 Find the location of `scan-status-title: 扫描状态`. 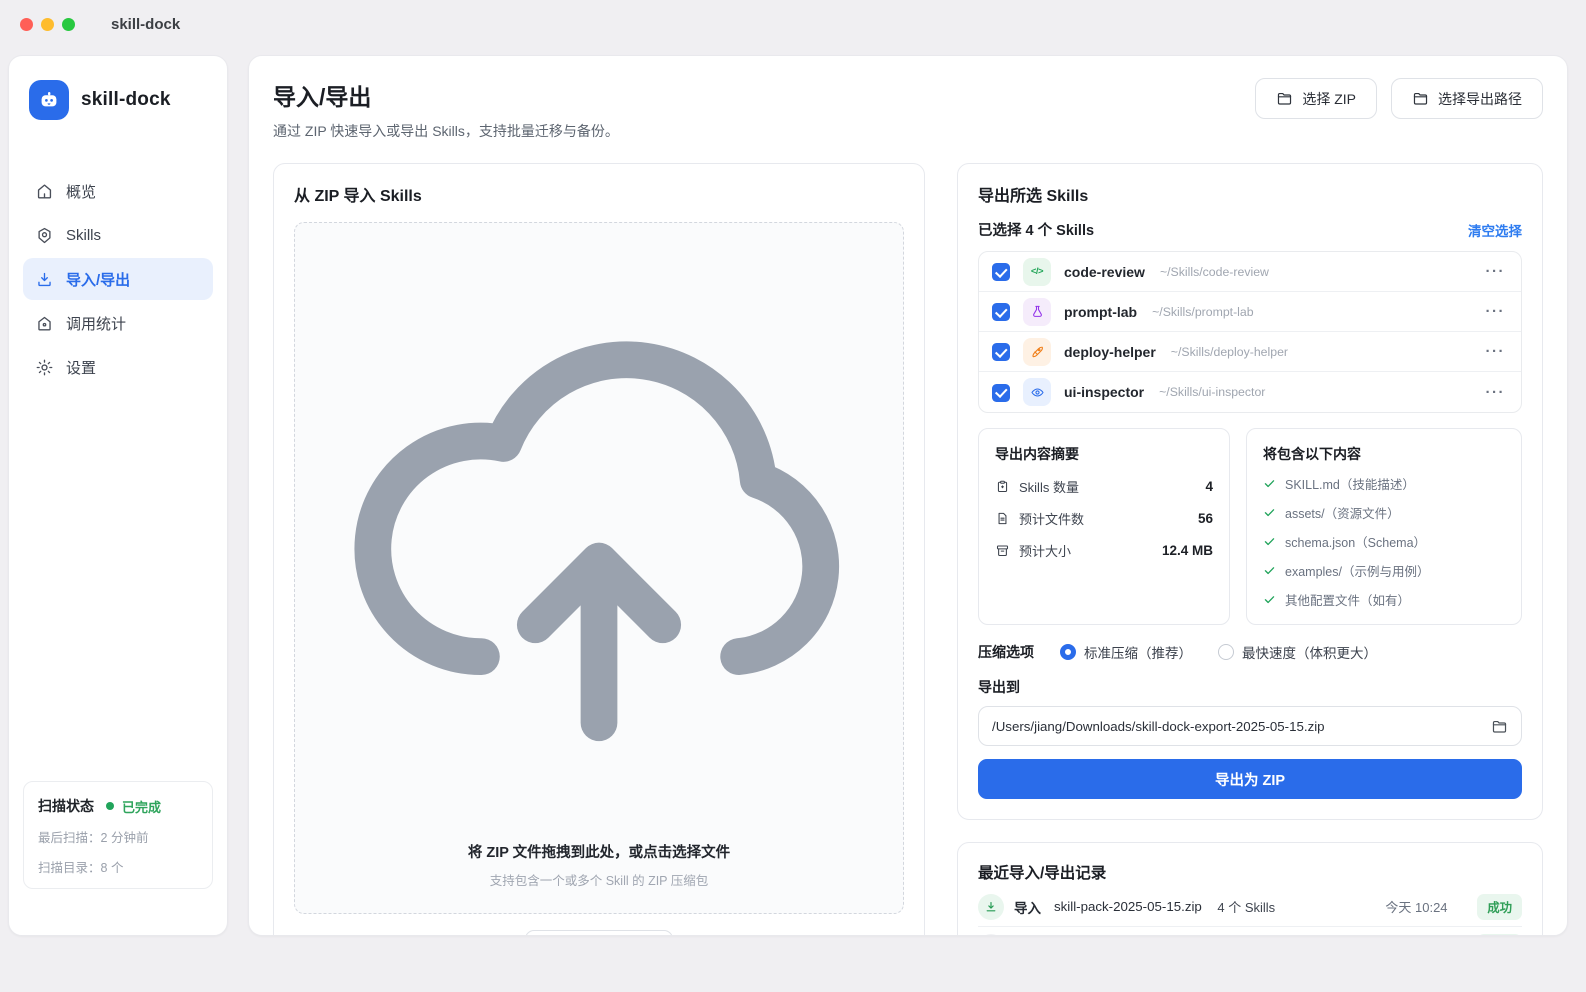

scan-status-title: 扫描状态 is located at coordinates (66, 806).